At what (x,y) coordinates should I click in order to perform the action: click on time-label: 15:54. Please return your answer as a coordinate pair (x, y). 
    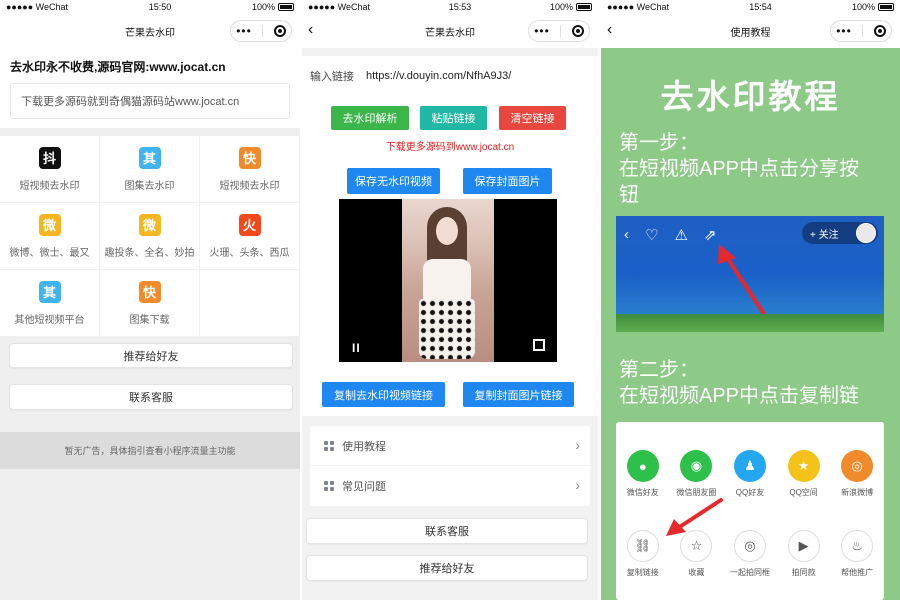
    Looking at the image, I should click on (760, 7).